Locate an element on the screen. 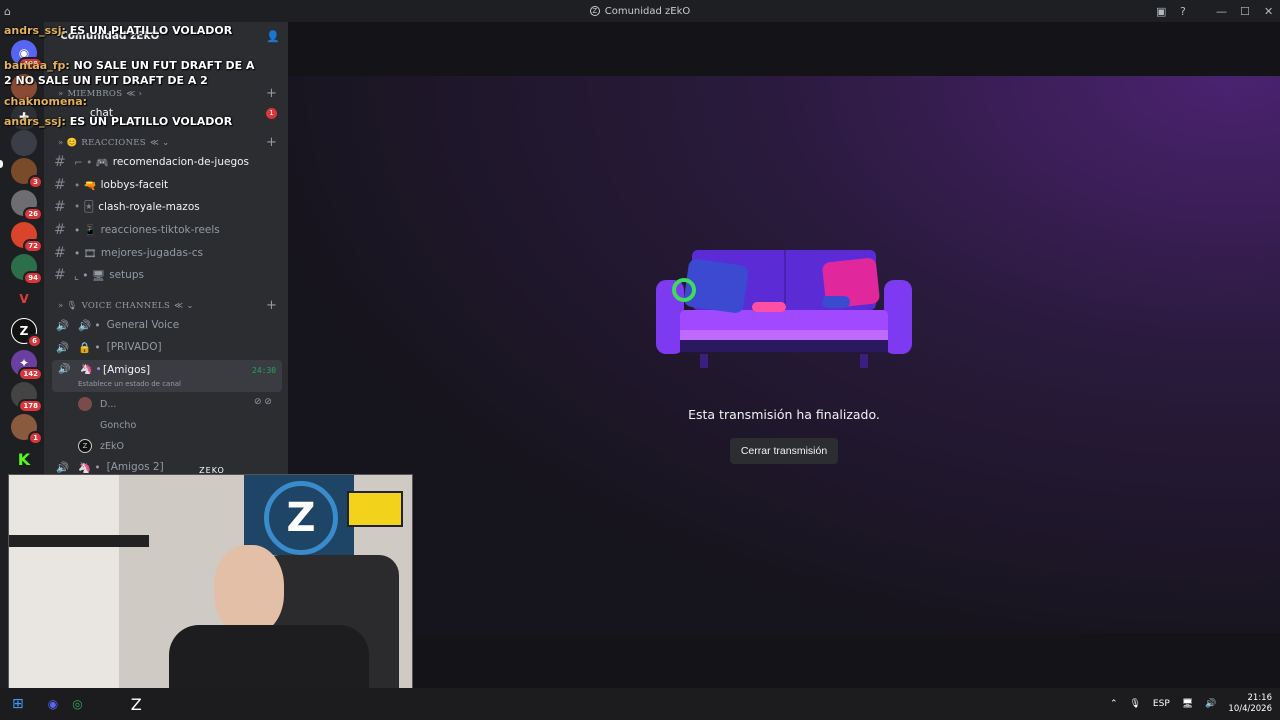 The height and width of the screenshot is (720, 1280). zeko-logo-icon: Z is located at coordinates (301, 518).